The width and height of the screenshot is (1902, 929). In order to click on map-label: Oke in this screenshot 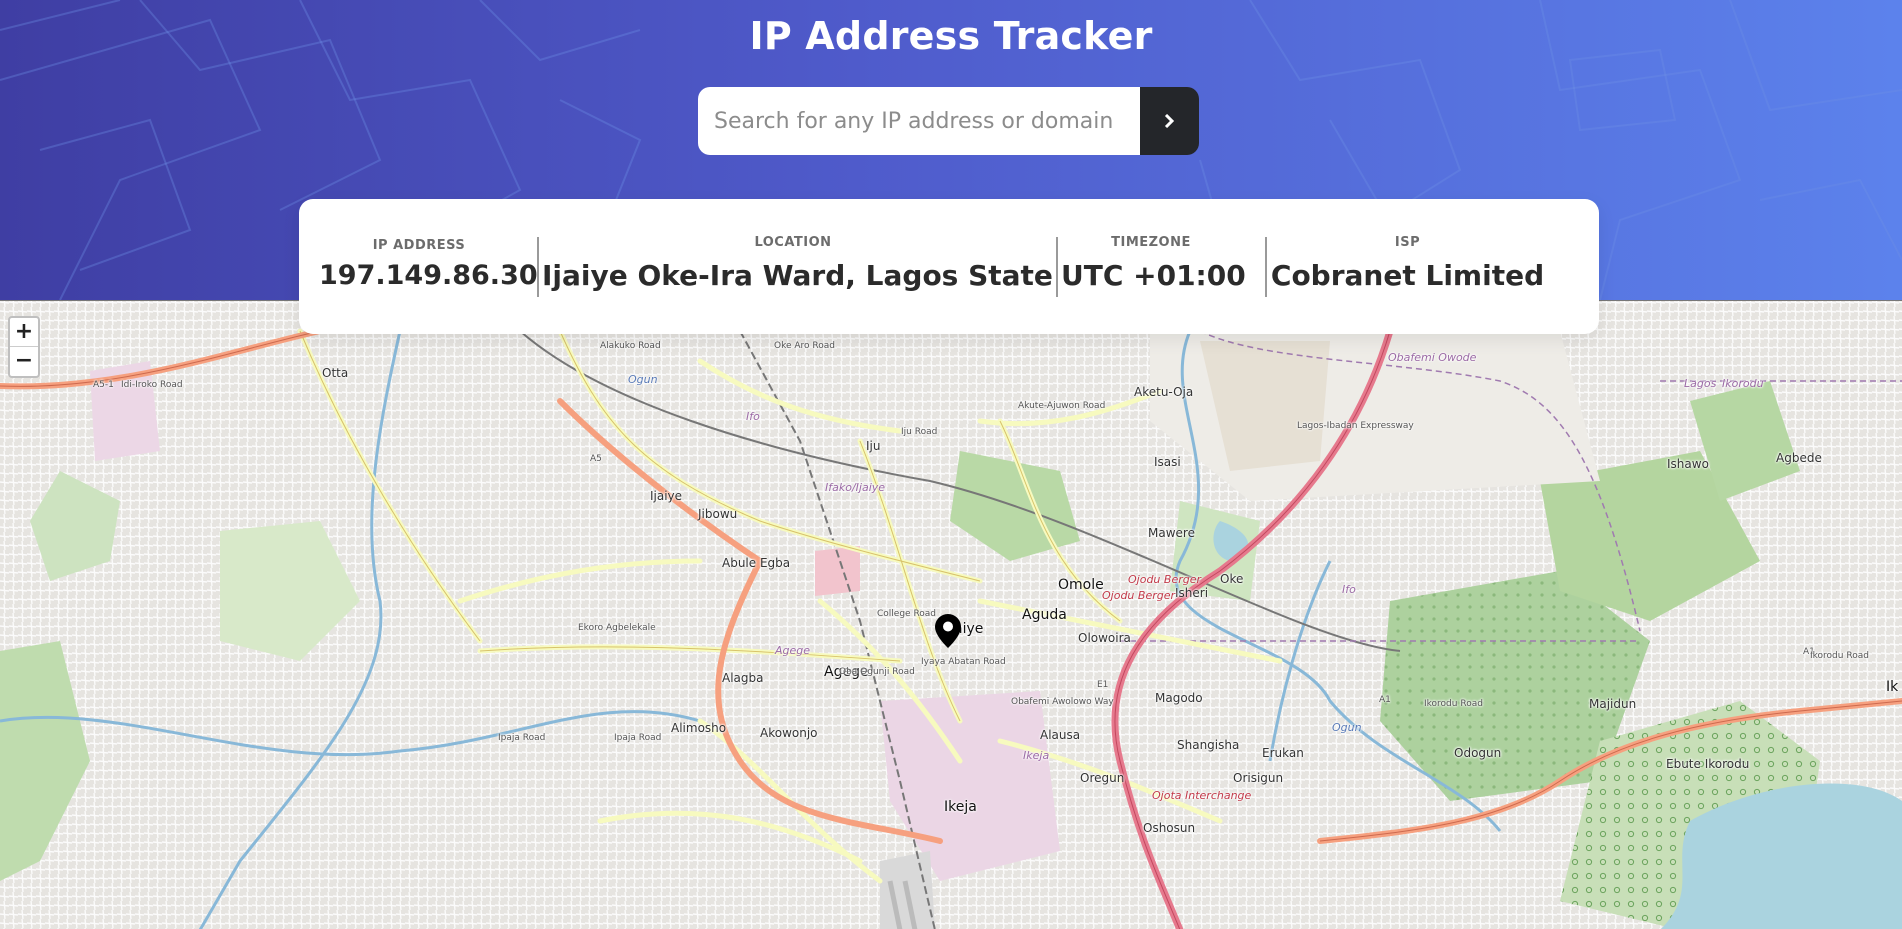, I will do `click(1232, 579)`.